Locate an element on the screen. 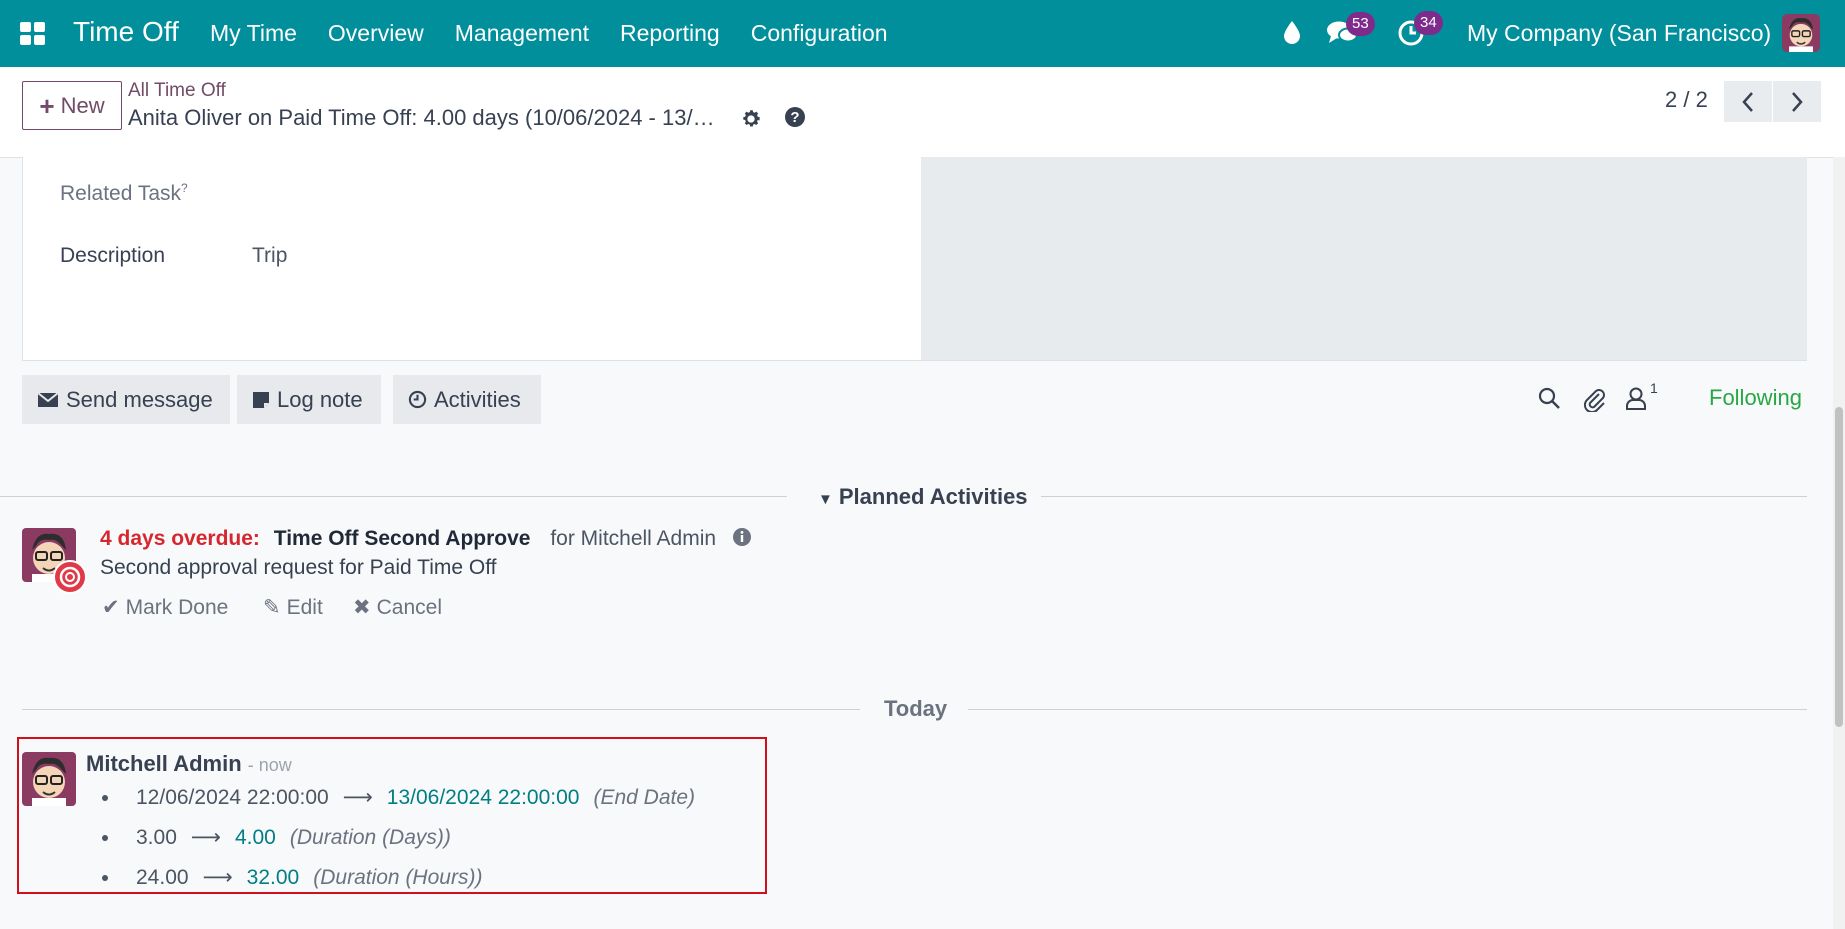  menu-overview: Overview is located at coordinates (376, 33).